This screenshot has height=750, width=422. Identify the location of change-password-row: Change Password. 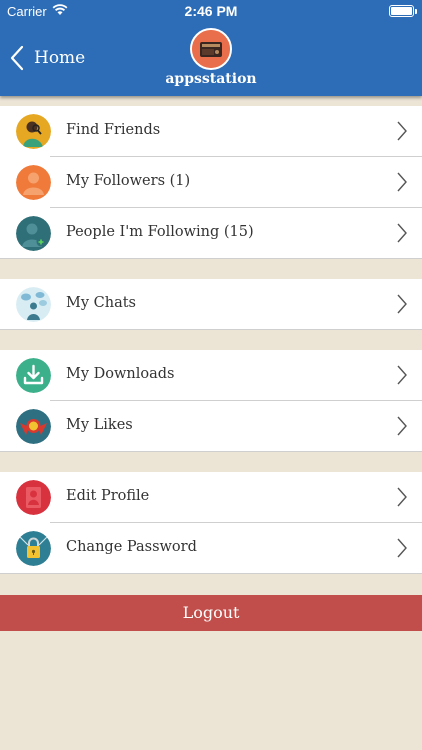
(211, 548).